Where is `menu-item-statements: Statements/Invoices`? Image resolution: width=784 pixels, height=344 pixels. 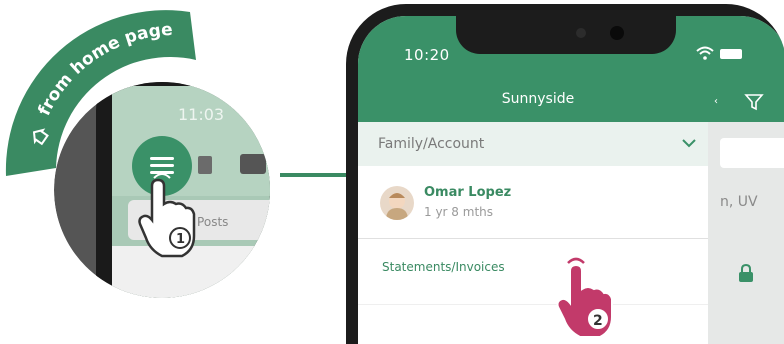
menu-item-statements: Statements/Invoices is located at coordinates (443, 267).